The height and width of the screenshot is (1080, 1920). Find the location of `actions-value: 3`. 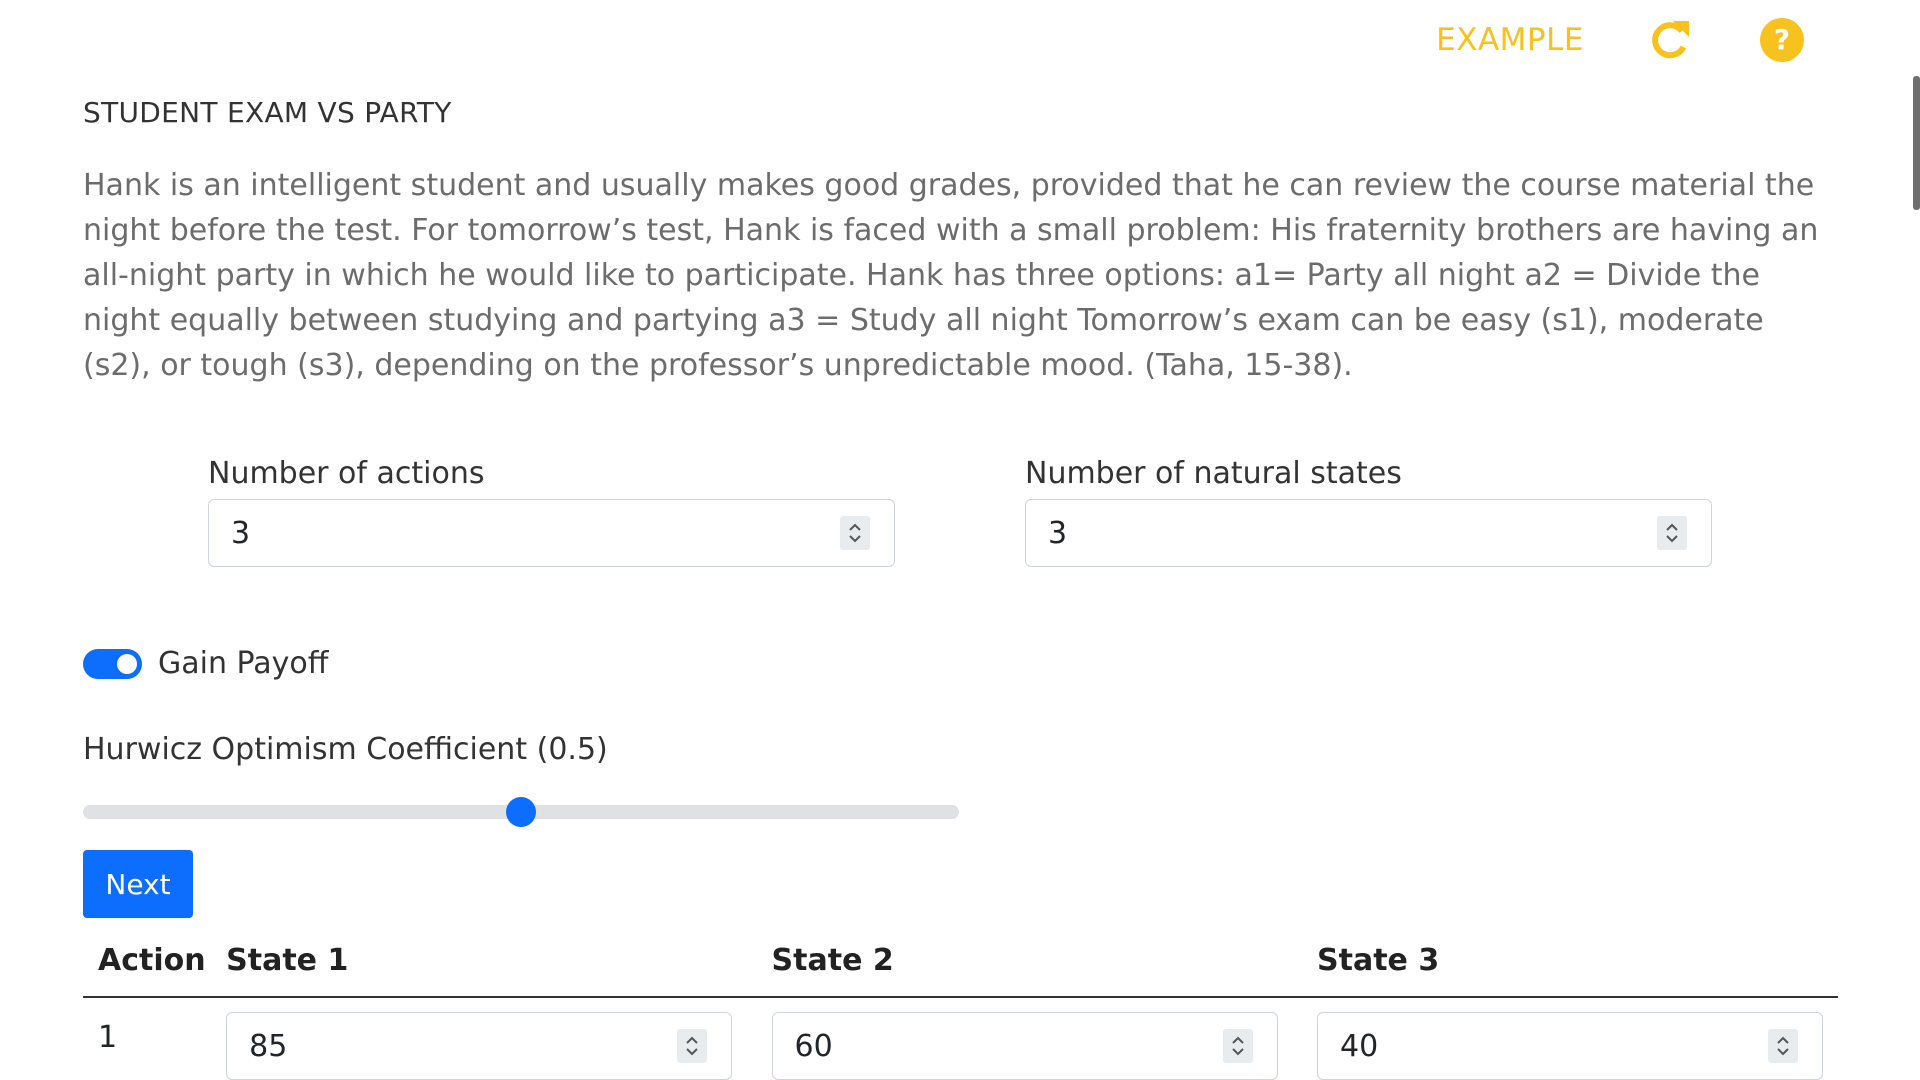

actions-value: 3 is located at coordinates (241, 533).